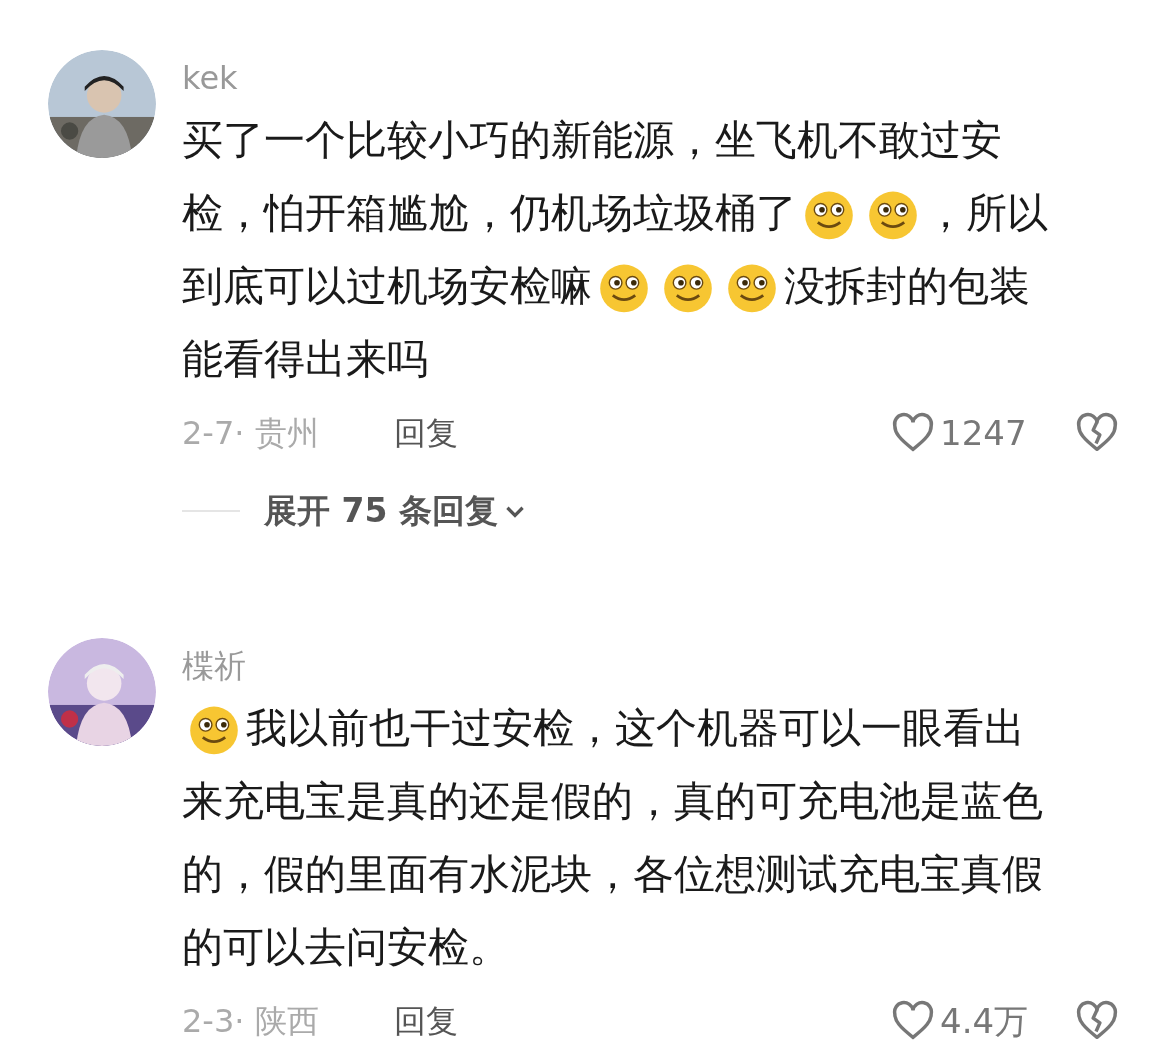 This screenshot has height=1042, width=1170. I want to click on like-count: 1247, so click(984, 433).